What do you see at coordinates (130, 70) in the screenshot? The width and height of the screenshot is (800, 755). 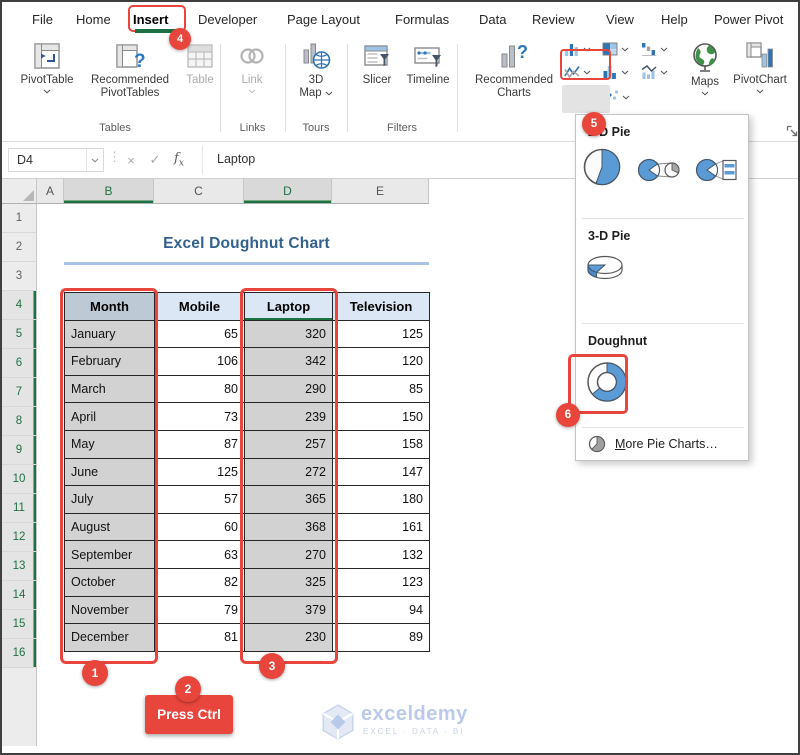 I see `recommended-pivottables-button: ? Recommended PivotTables` at bounding box center [130, 70].